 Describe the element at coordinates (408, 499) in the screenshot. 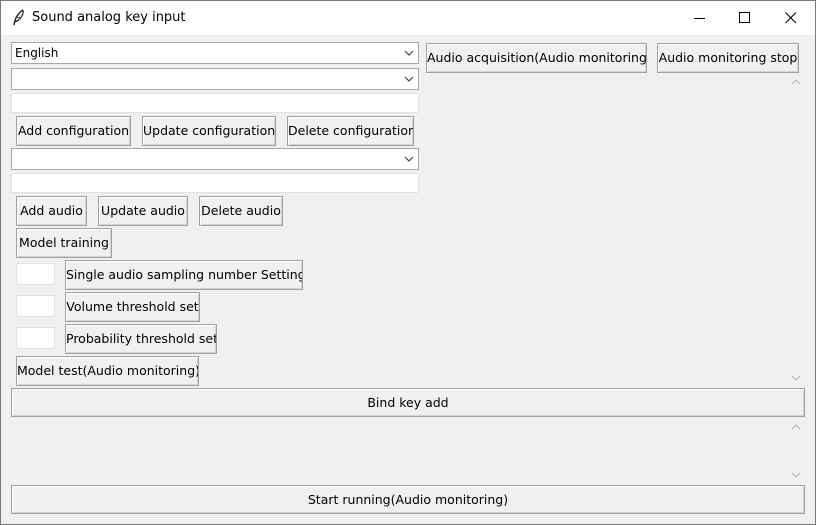

I see `start-running-button: Start running(Audio monitoring)` at that location.